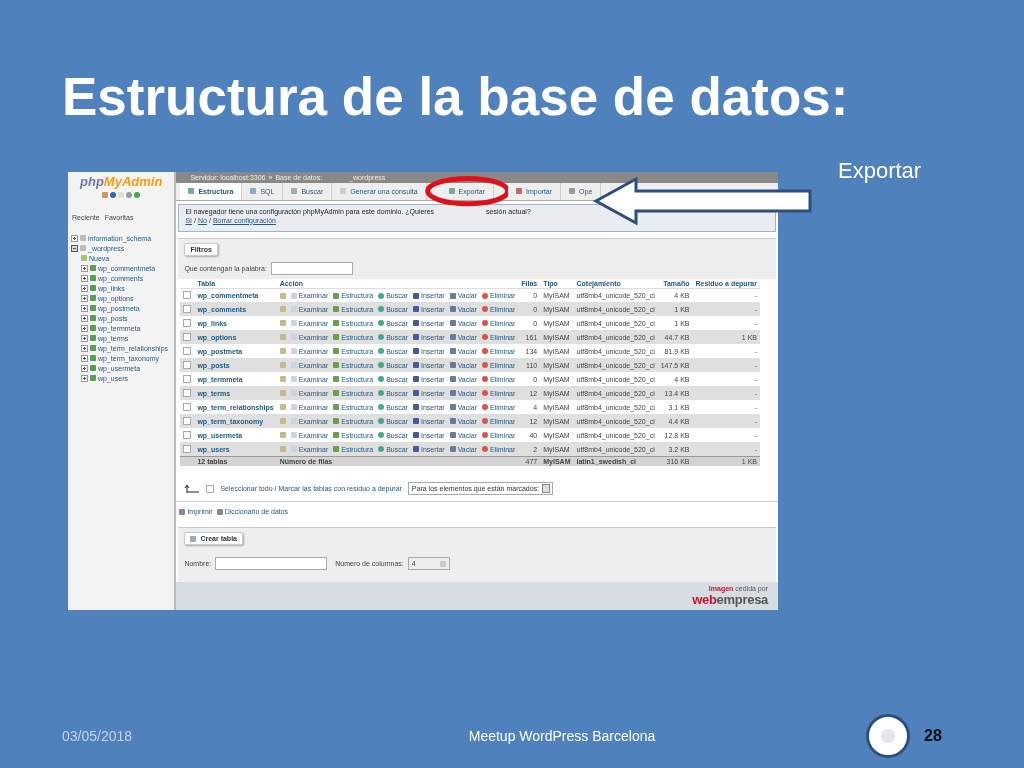 The width and height of the screenshot is (1024, 768). What do you see at coordinates (74, 248) in the screenshot?
I see `collapse-icon` at bounding box center [74, 248].